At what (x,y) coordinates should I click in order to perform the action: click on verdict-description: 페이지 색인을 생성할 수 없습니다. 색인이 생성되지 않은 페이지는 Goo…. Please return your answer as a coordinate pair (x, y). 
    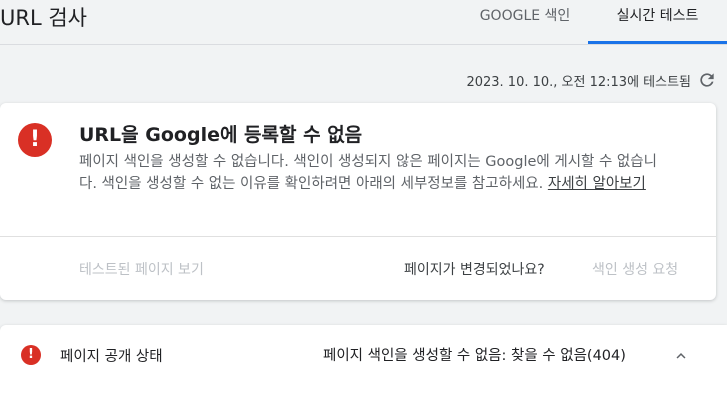
    Looking at the image, I should click on (374, 173).